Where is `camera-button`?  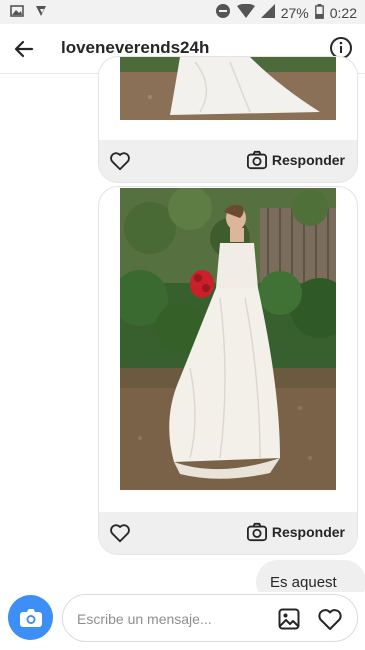 camera-button is located at coordinates (30, 617).